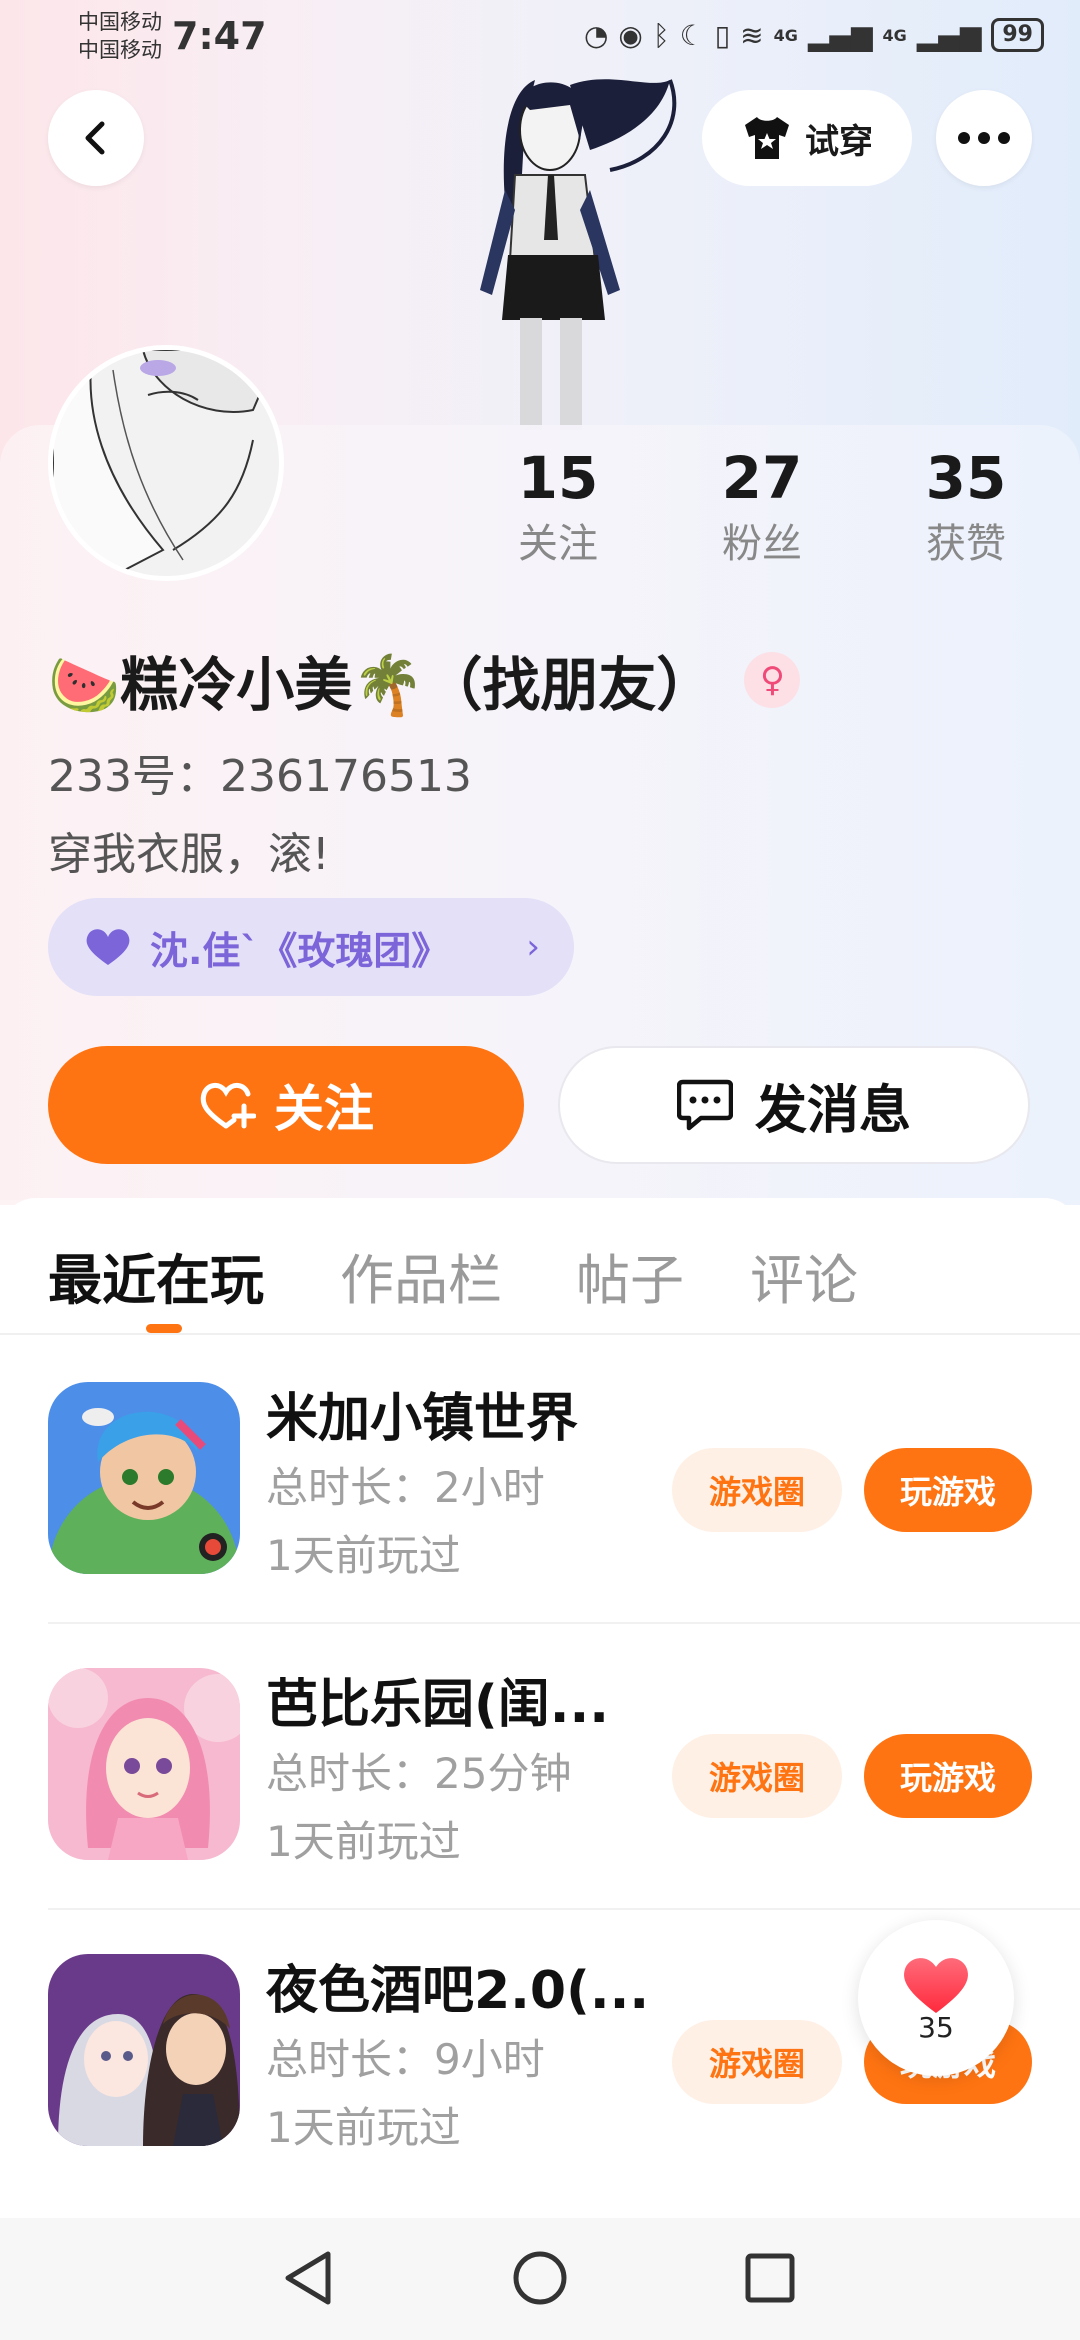 The width and height of the screenshot is (1080, 2340). What do you see at coordinates (966, 478) in the screenshot?
I see `likes-count: 35` at bounding box center [966, 478].